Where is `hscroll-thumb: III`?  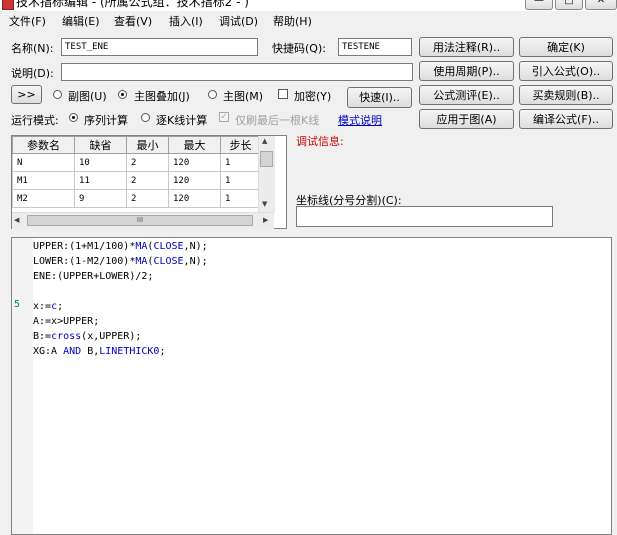
hscroll-thumb: III is located at coordinates (140, 220).